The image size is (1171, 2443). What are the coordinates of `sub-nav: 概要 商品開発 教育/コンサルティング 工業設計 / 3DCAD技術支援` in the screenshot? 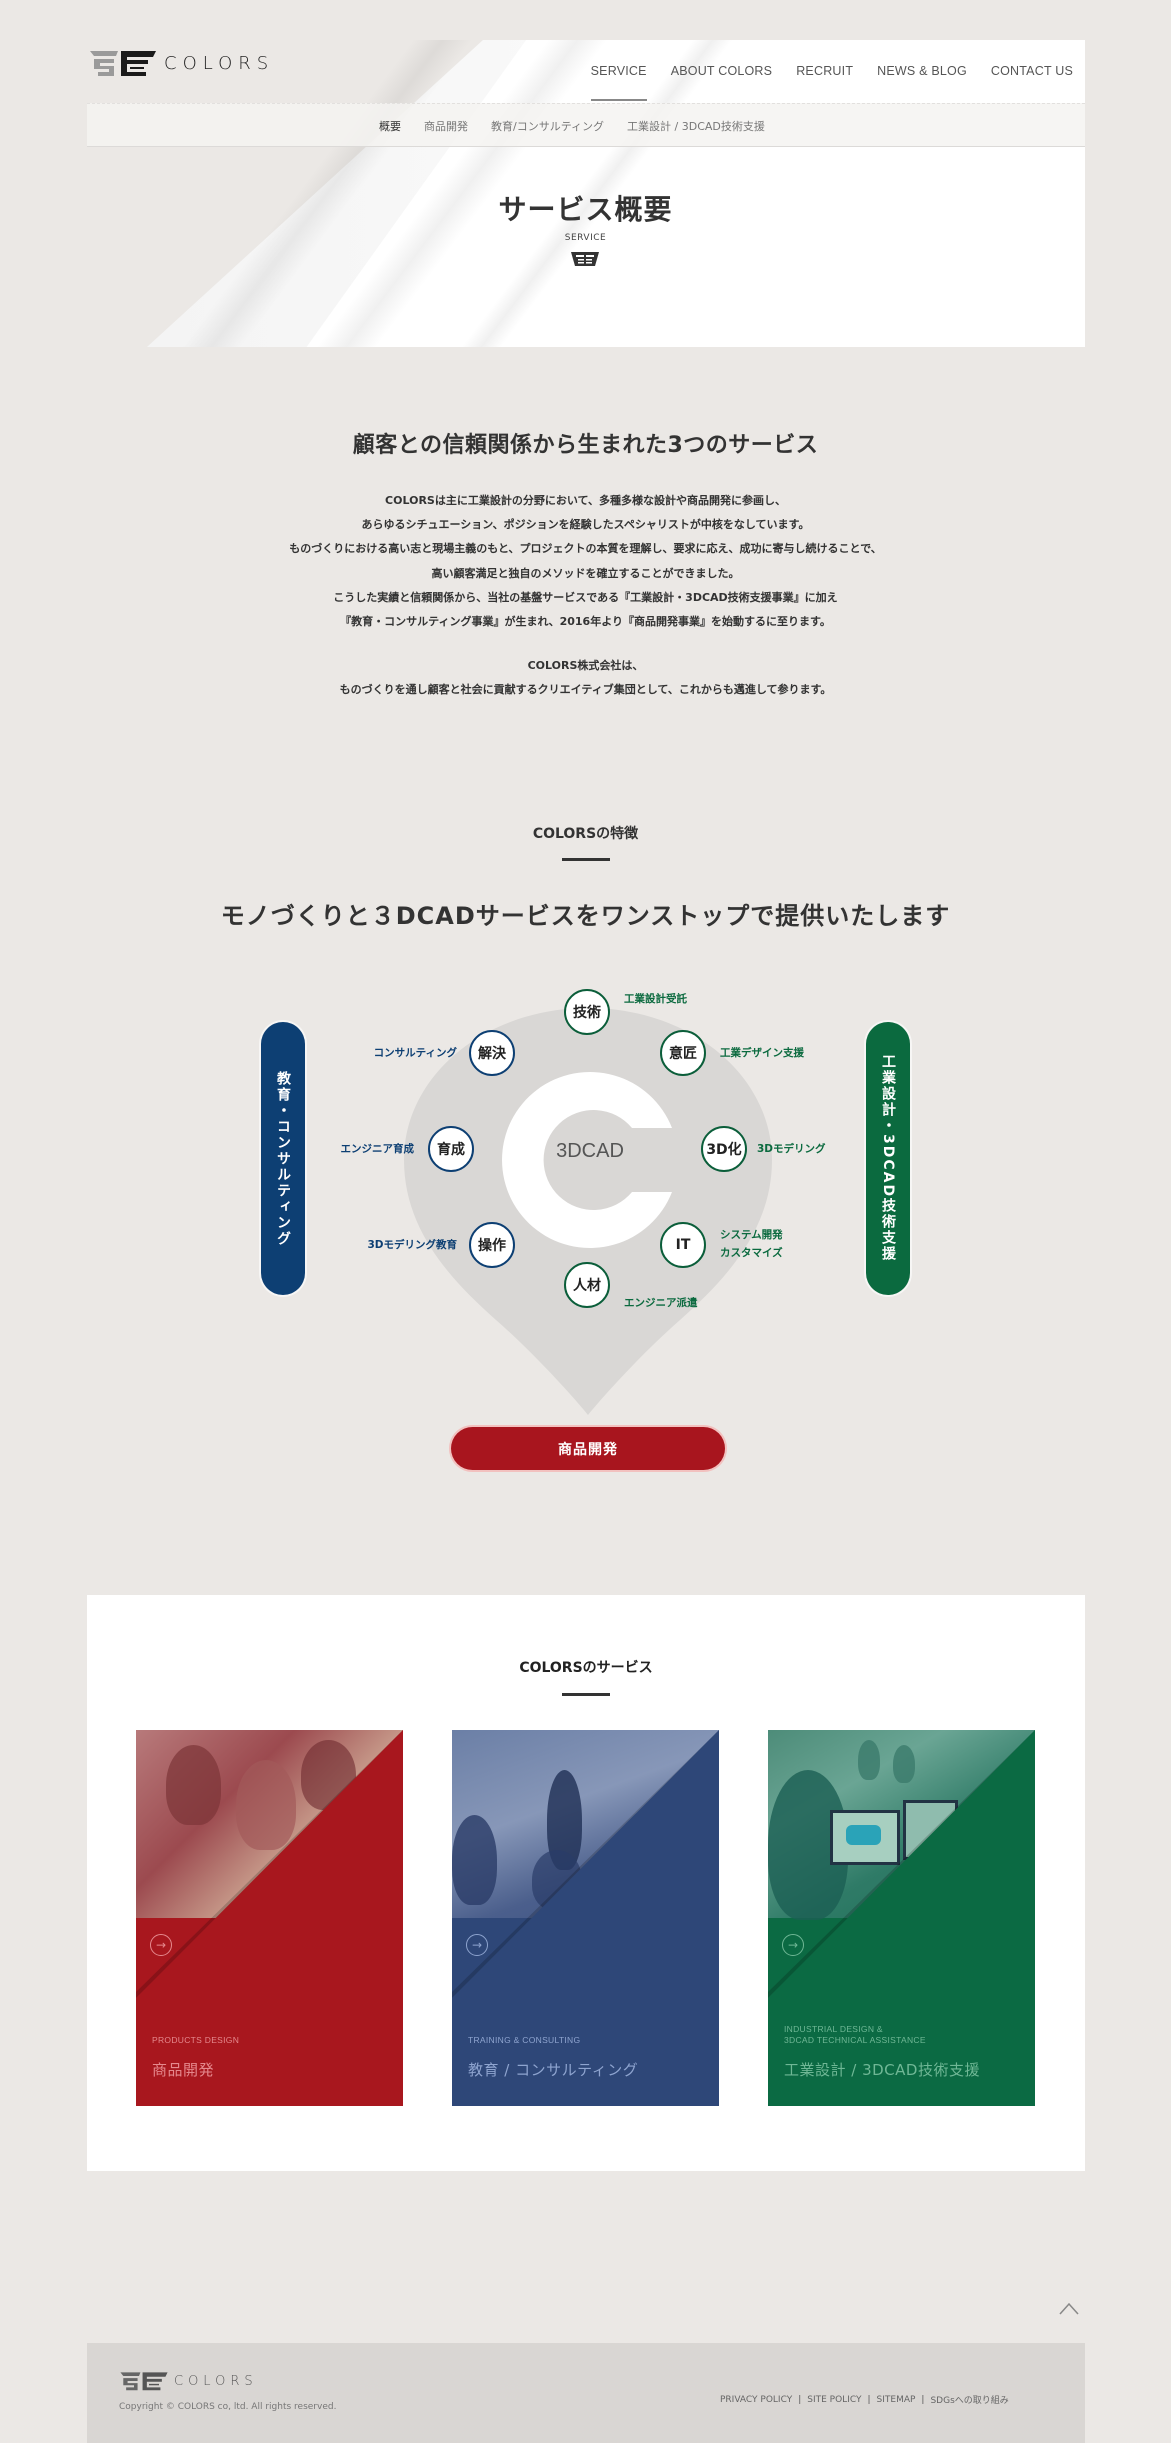 It's located at (586, 124).